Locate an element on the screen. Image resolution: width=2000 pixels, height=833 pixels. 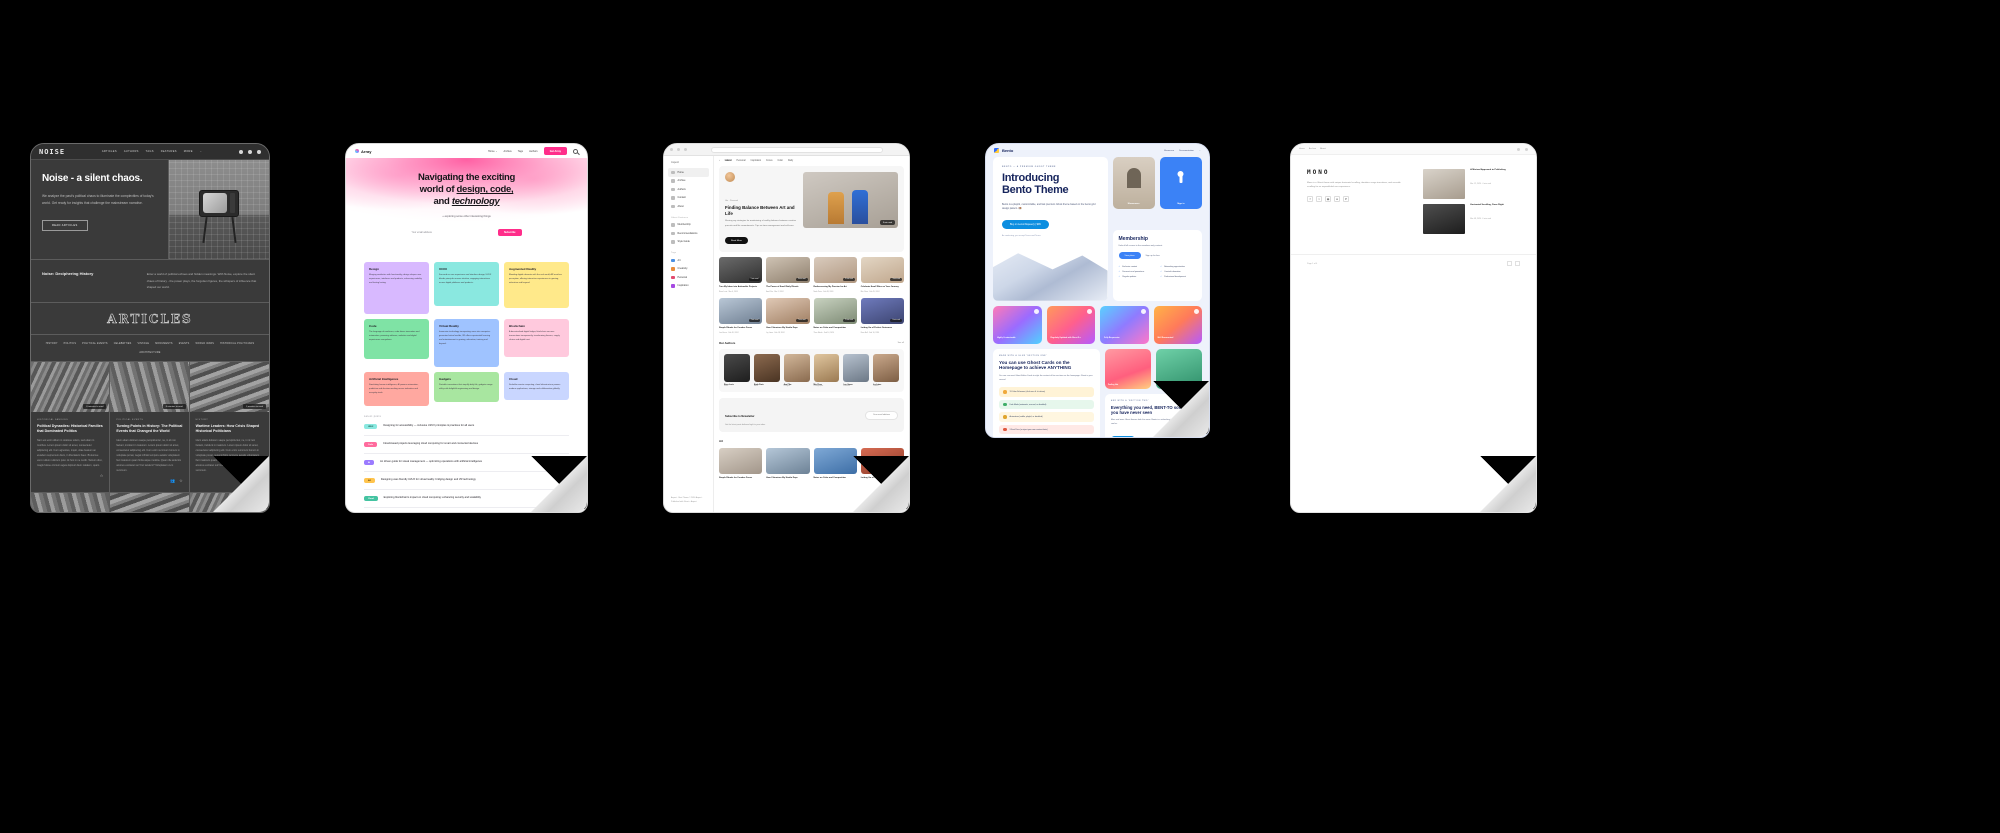
gradient-tile: Fully Responsive is located at coordinates (1124, 324).